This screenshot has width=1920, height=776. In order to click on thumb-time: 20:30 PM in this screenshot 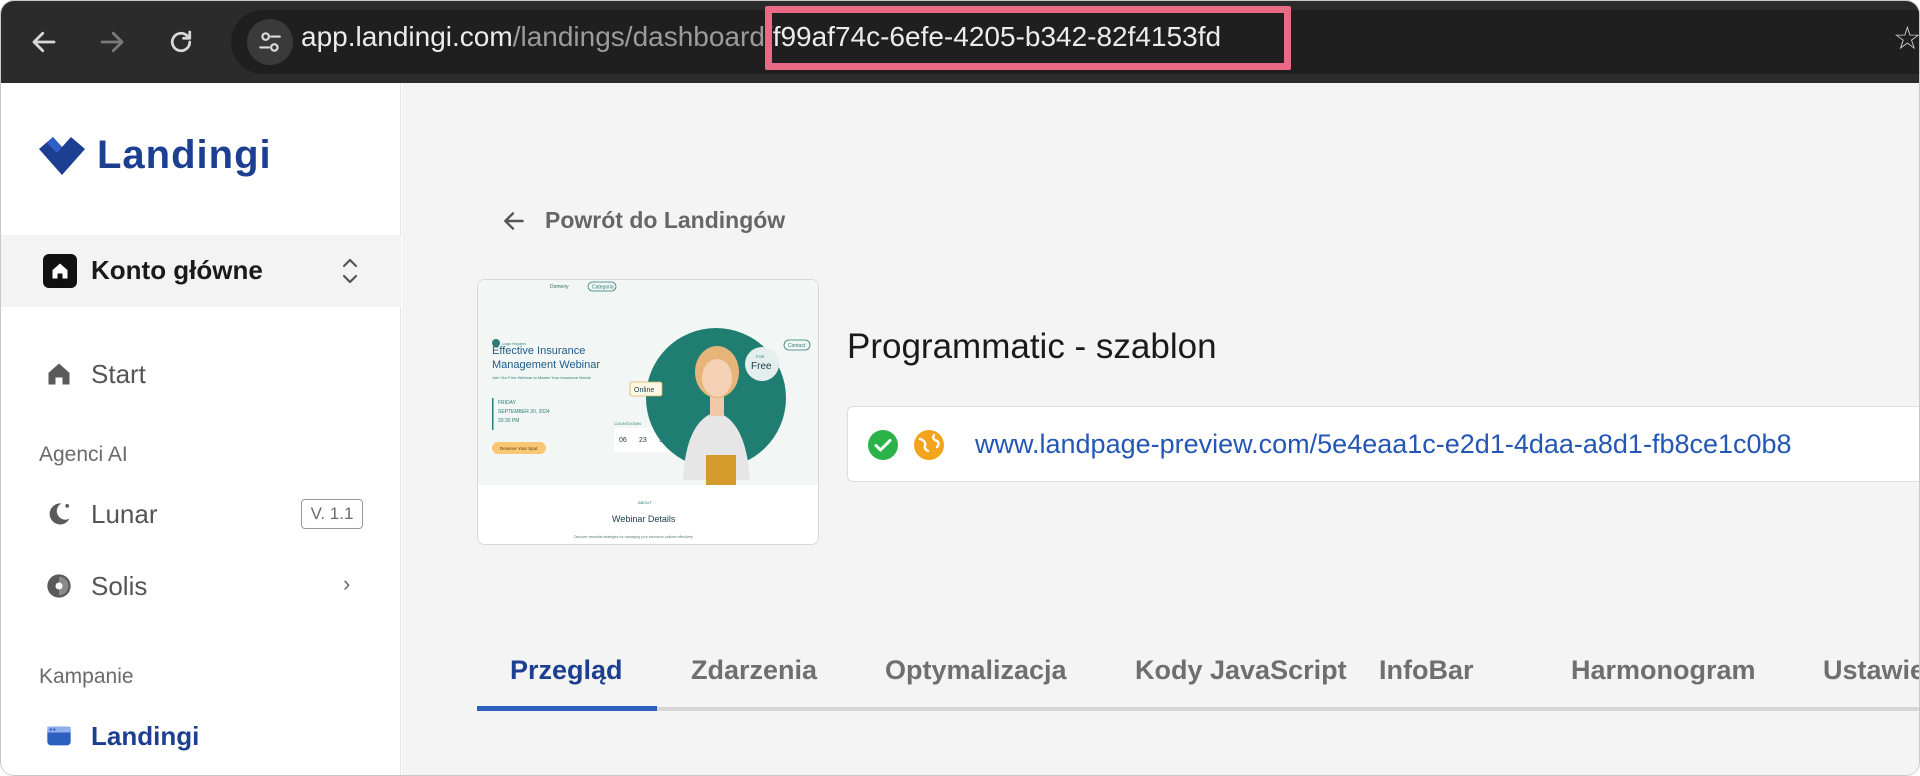, I will do `click(508, 421)`.